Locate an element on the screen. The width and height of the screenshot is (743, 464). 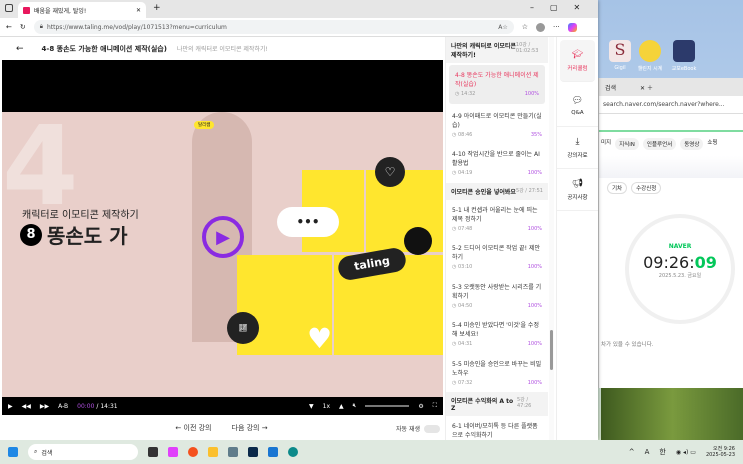
clock: 오전 9:26 2025-05-23 is located at coordinates (720, 452).